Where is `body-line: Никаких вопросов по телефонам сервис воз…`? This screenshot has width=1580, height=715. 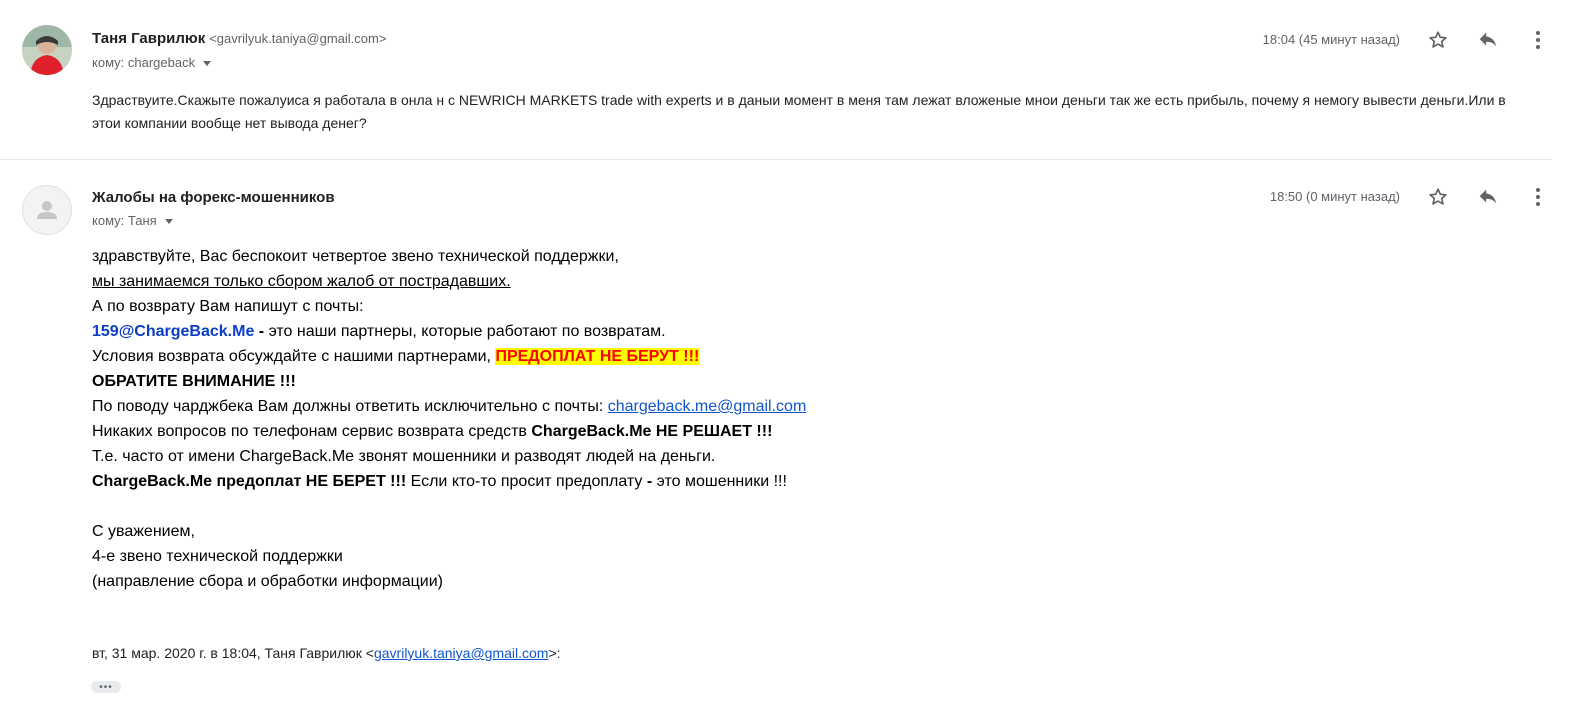 body-line: Никаких вопросов по телефонам сервис воз… is located at coordinates (642, 431).